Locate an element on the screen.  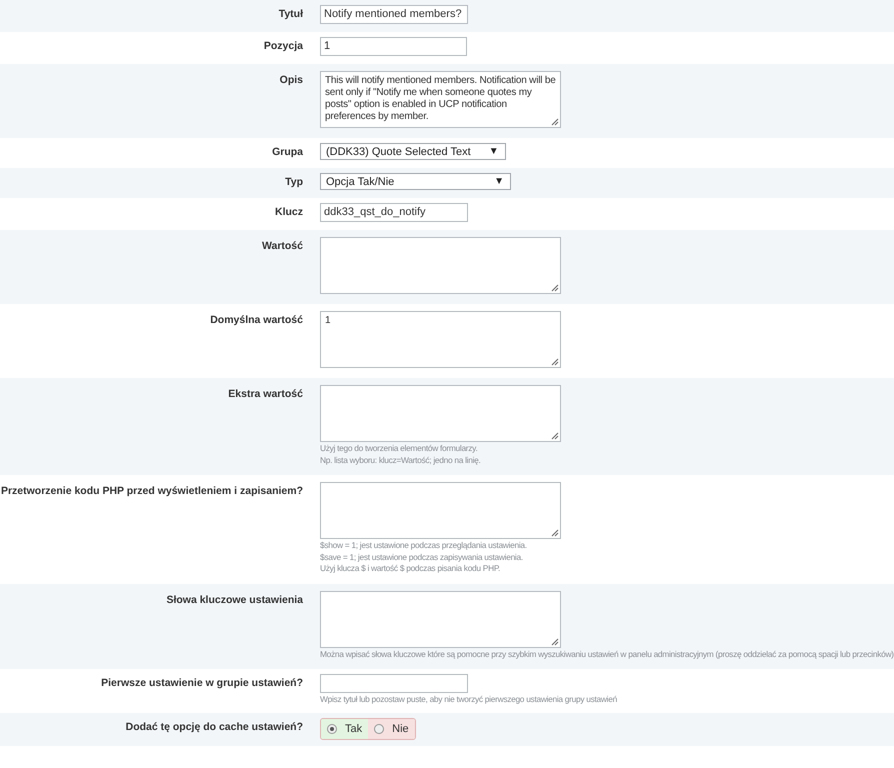
field-label: Tytuł is located at coordinates (290, 14).